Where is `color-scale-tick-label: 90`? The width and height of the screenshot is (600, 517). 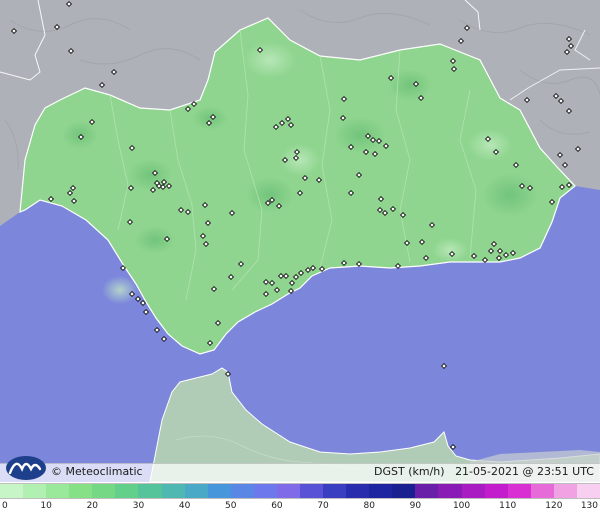 color-scale-tick-label: 90 is located at coordinates (415, 506).